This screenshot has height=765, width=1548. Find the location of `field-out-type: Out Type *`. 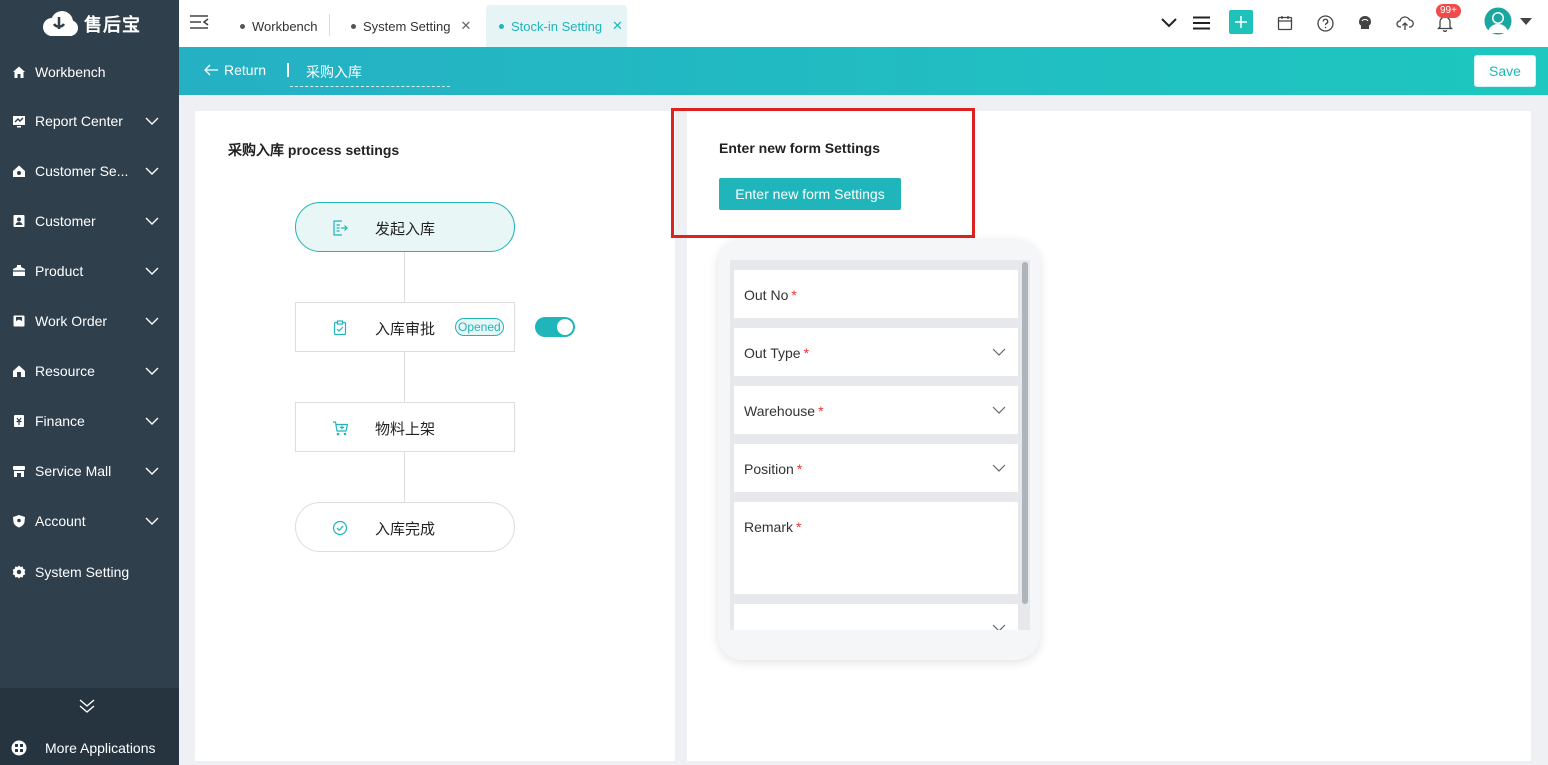

field-out-type: Out Type * is located at coordinates (876, 352).